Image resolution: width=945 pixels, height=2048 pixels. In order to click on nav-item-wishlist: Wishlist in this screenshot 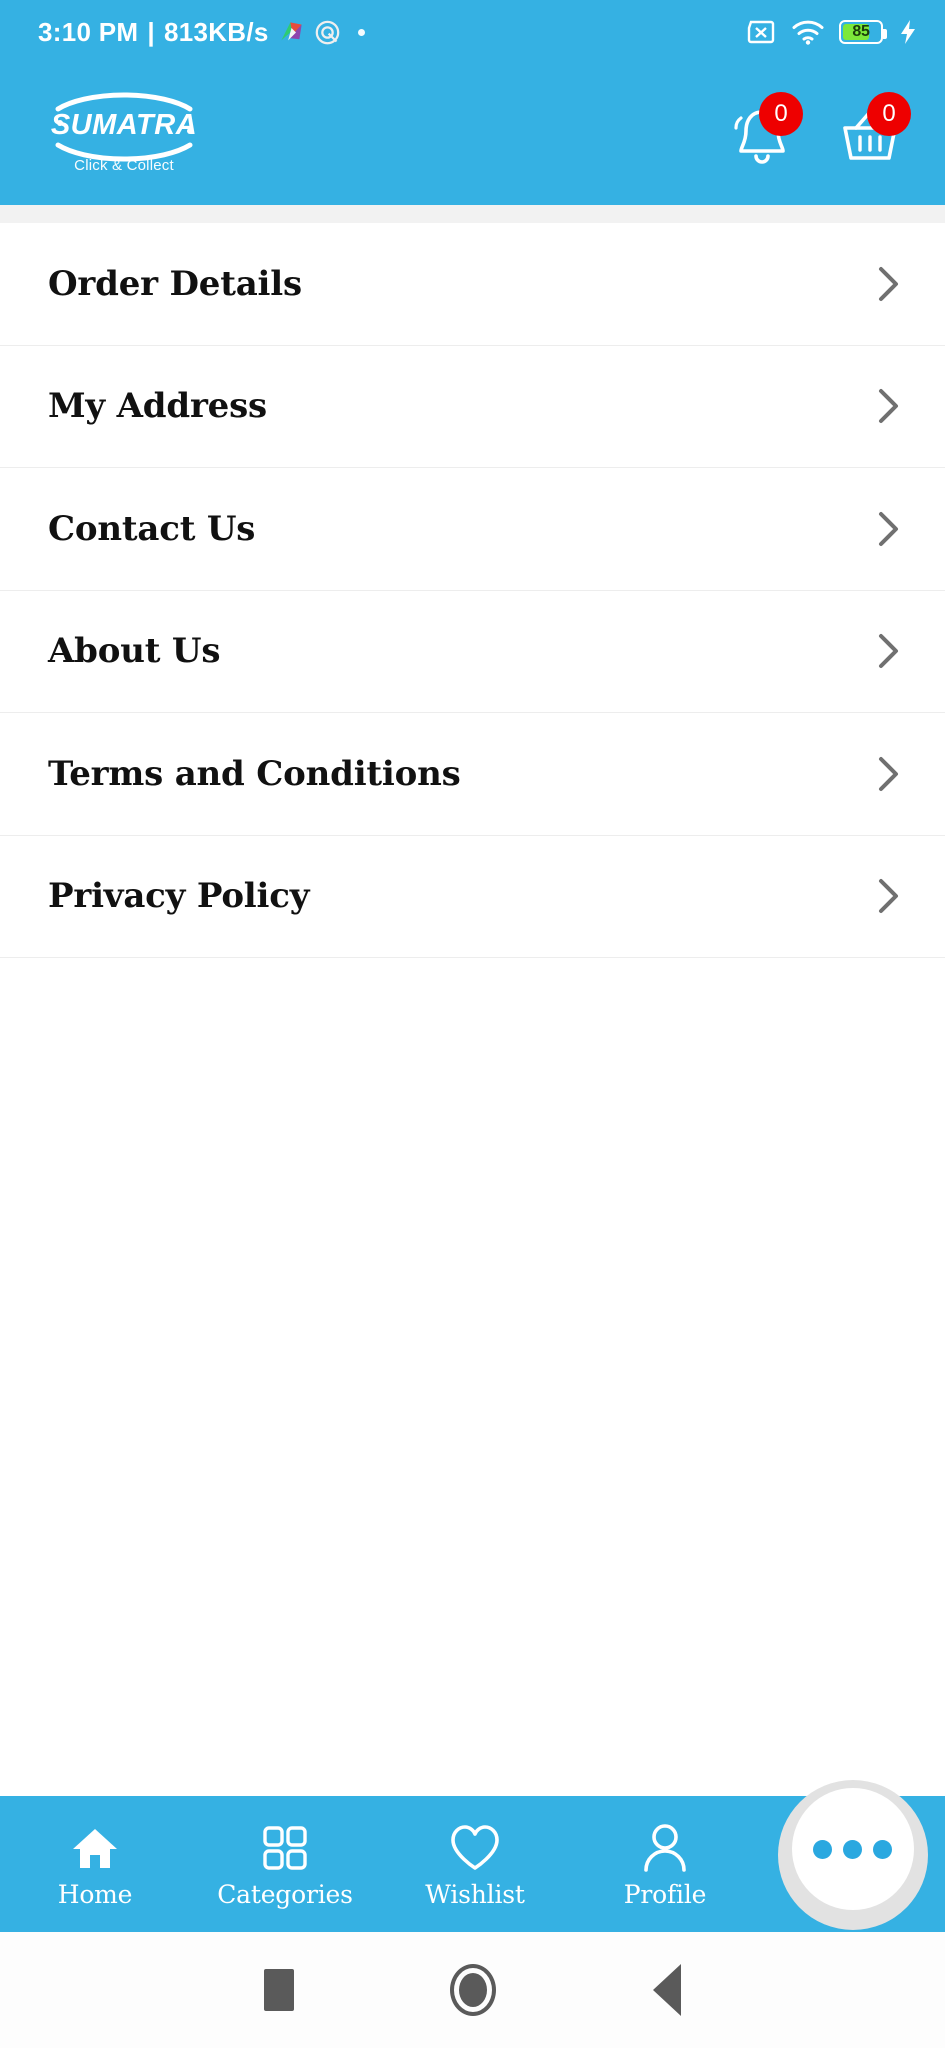, I will do `click(475, 1863)`.